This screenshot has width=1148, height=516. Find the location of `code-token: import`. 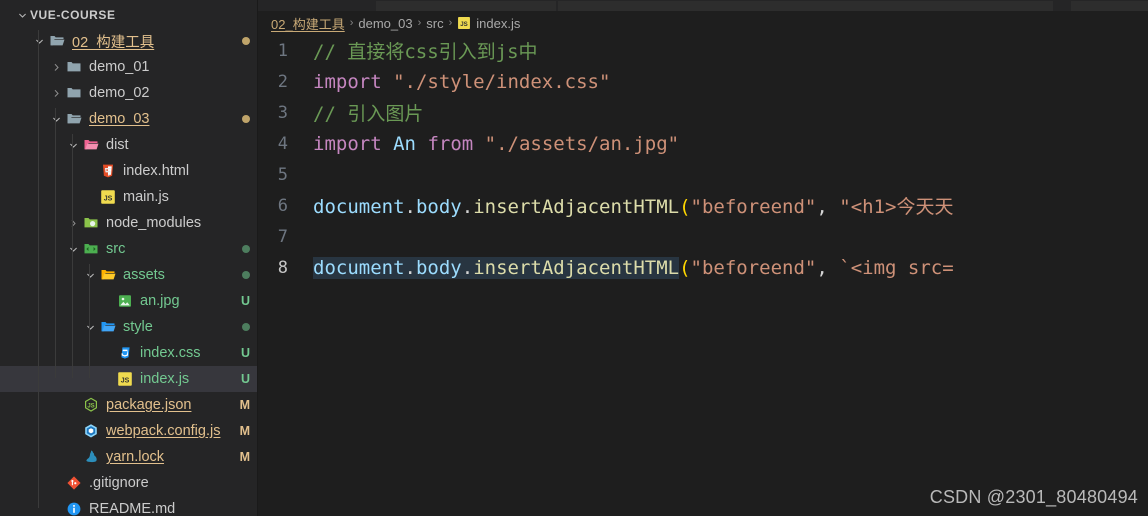

code-token: import is located at coordinates (347, 143).